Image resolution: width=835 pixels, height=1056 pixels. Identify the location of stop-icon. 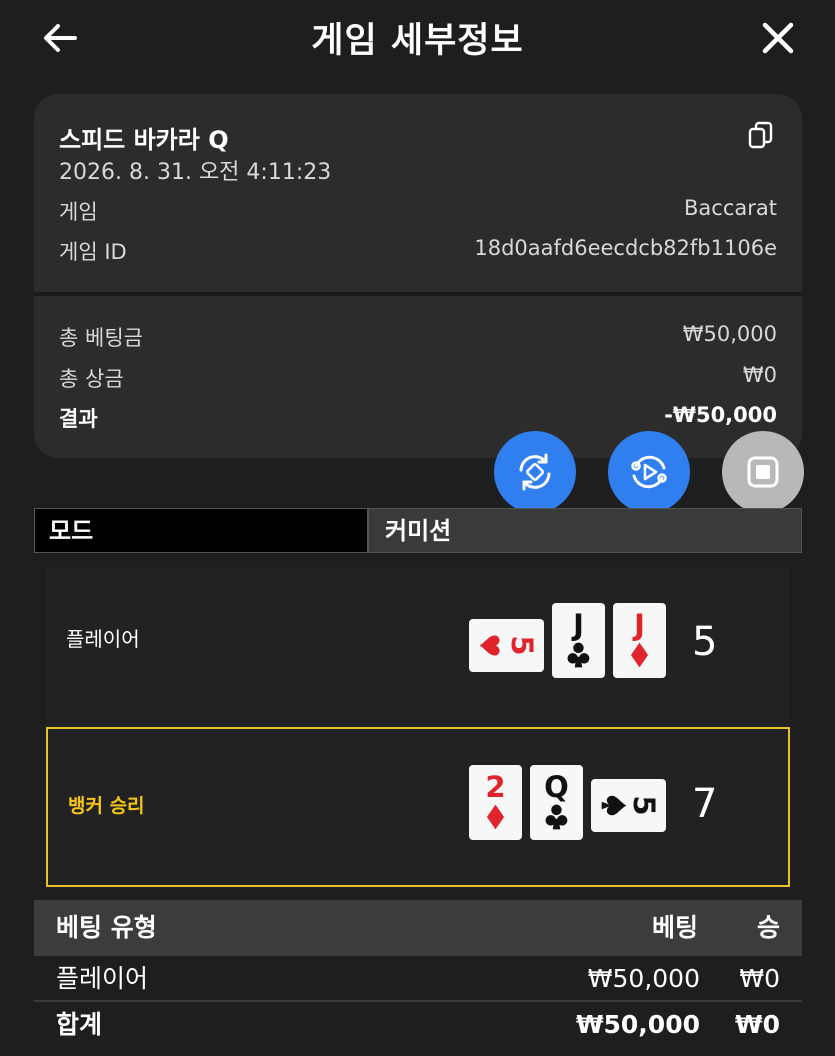
(763, 472).